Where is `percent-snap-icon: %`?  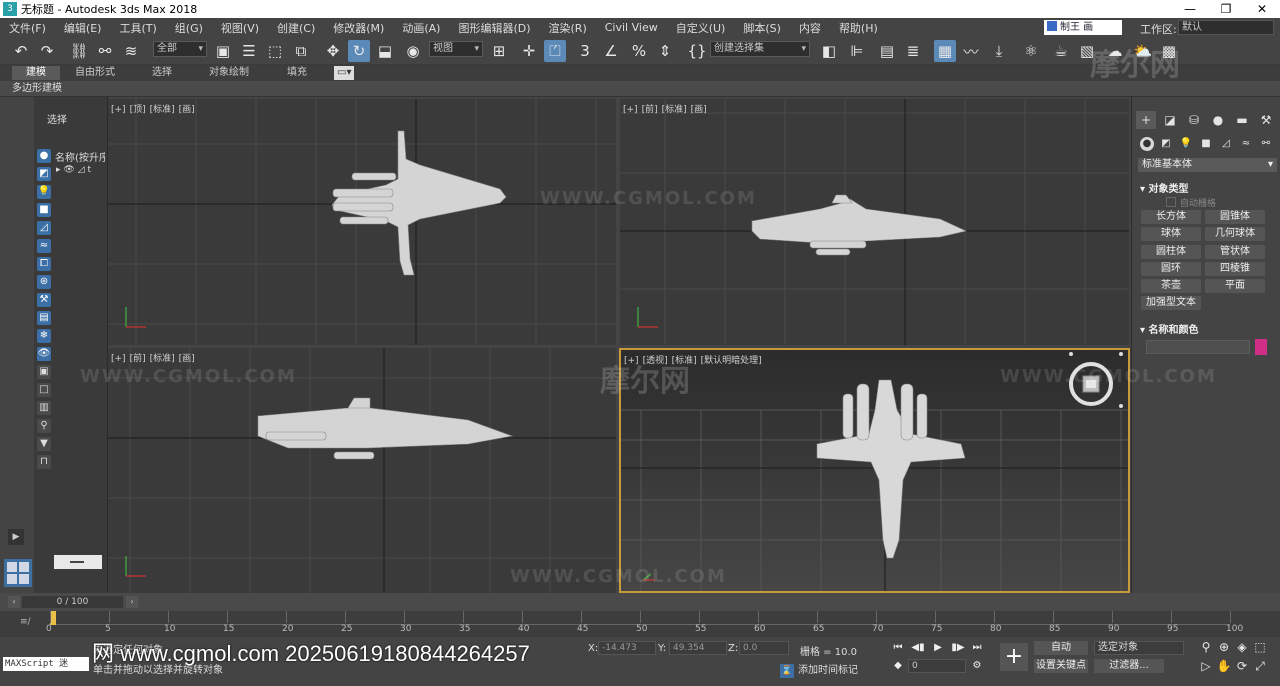 percent-snap-icon: % is located at coordinates (639, 51).